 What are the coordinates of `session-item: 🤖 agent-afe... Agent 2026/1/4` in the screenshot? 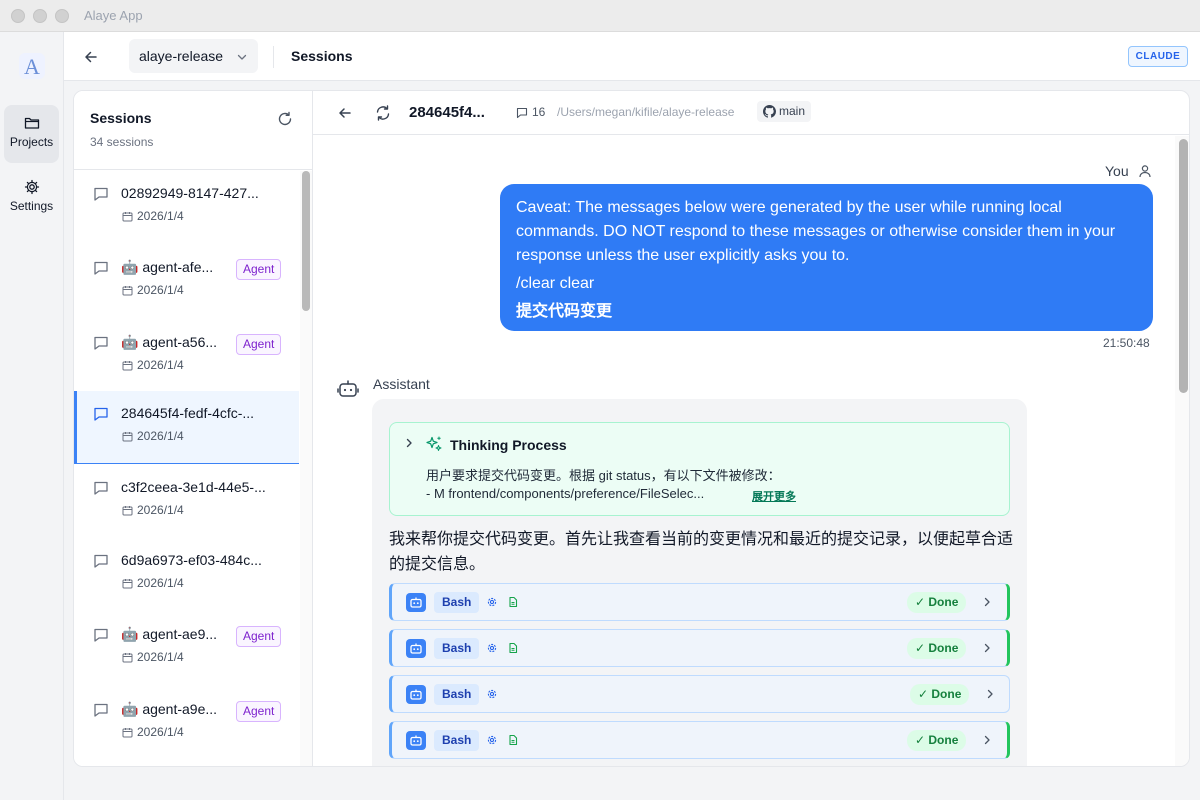 It's located at (186, 281).